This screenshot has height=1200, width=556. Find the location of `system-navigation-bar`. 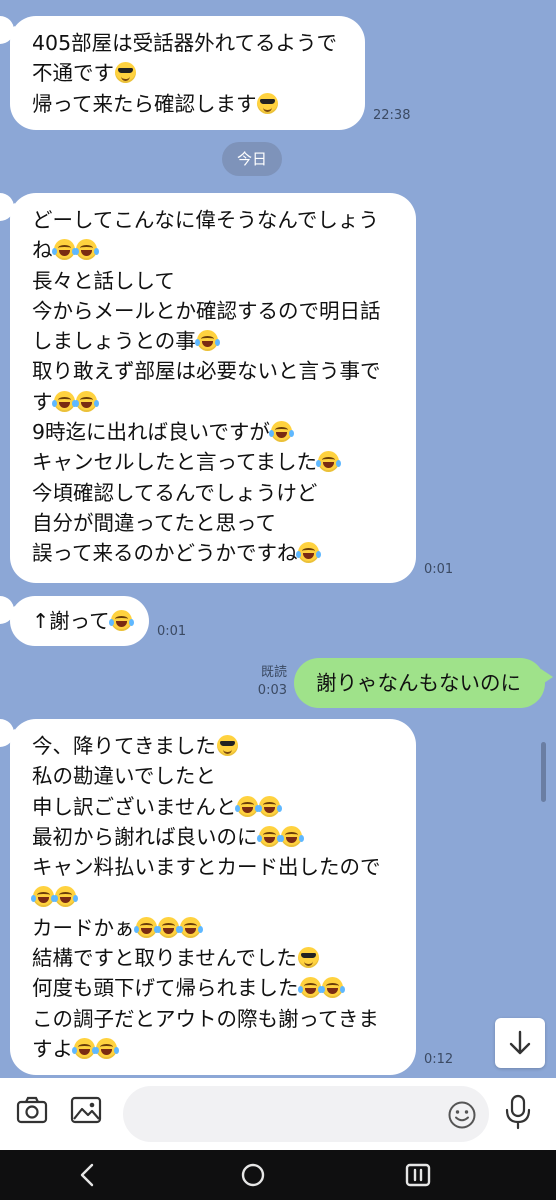

system-navigation-bar is located at coordinates (278, 1175).